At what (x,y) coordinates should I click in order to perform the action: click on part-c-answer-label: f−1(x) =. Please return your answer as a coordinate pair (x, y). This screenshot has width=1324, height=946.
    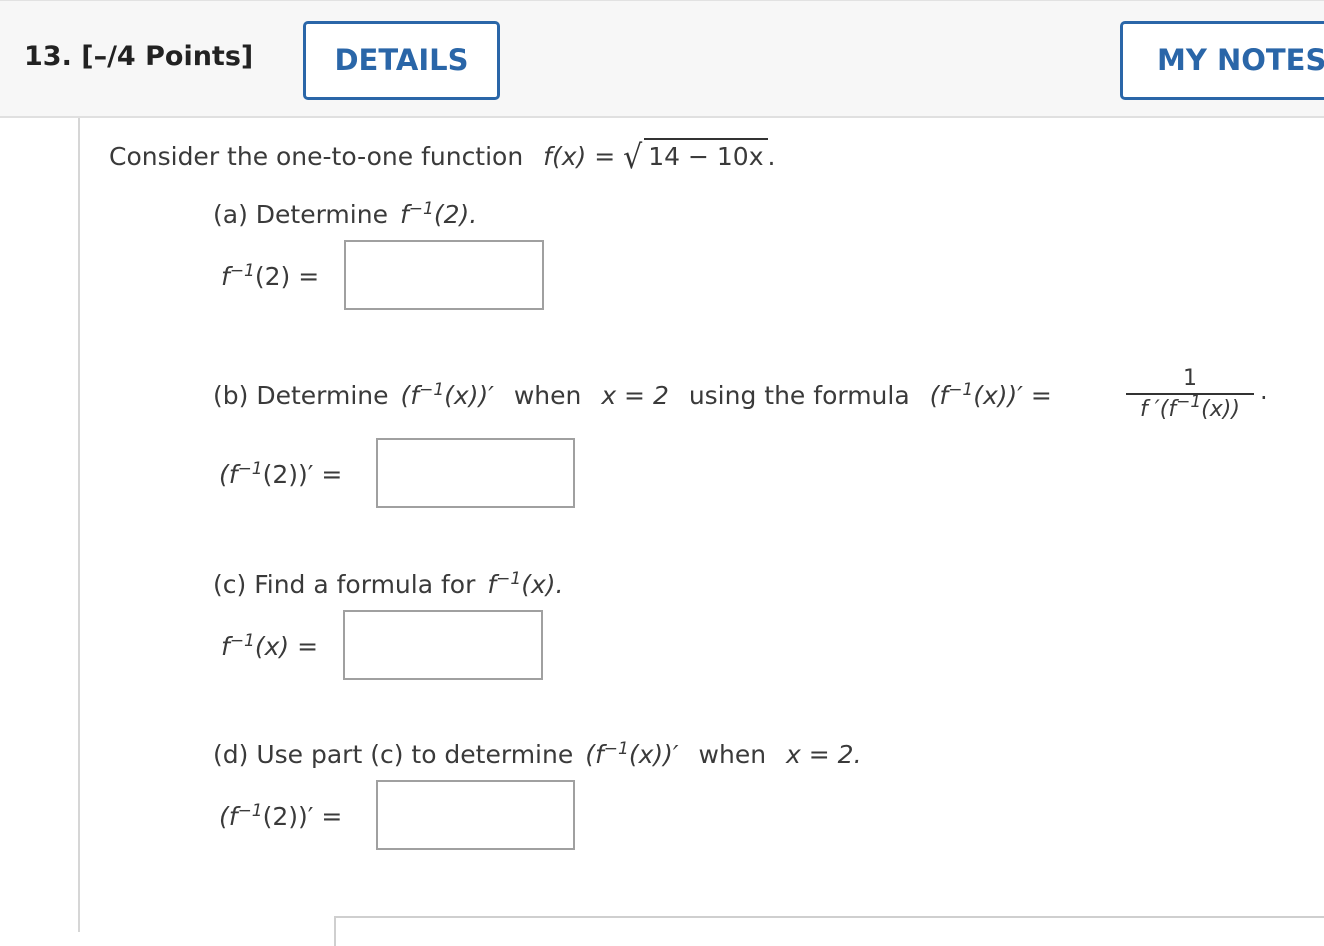
    Looking at the image, I should click on (269, 646).